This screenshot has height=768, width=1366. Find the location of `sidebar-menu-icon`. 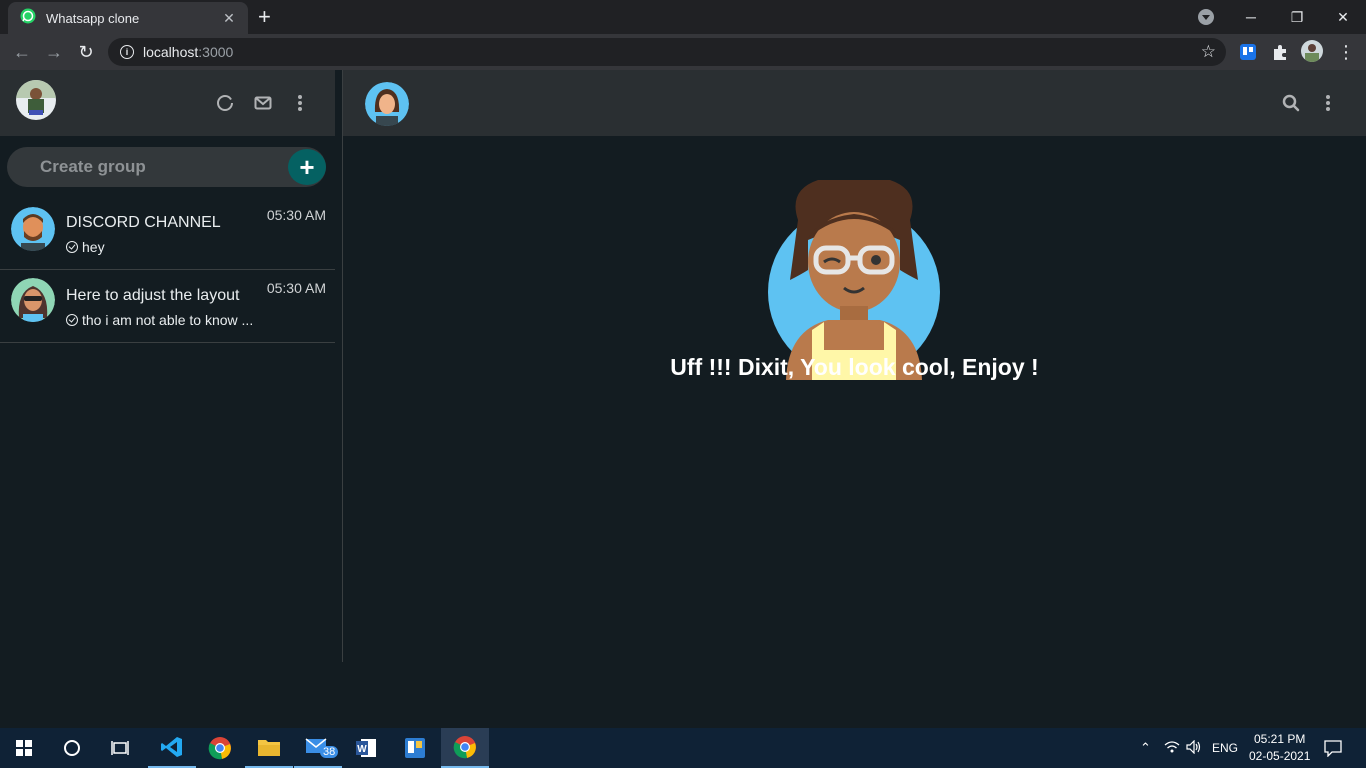

sidebar-menu-icon is located at coordinates (300, 103).